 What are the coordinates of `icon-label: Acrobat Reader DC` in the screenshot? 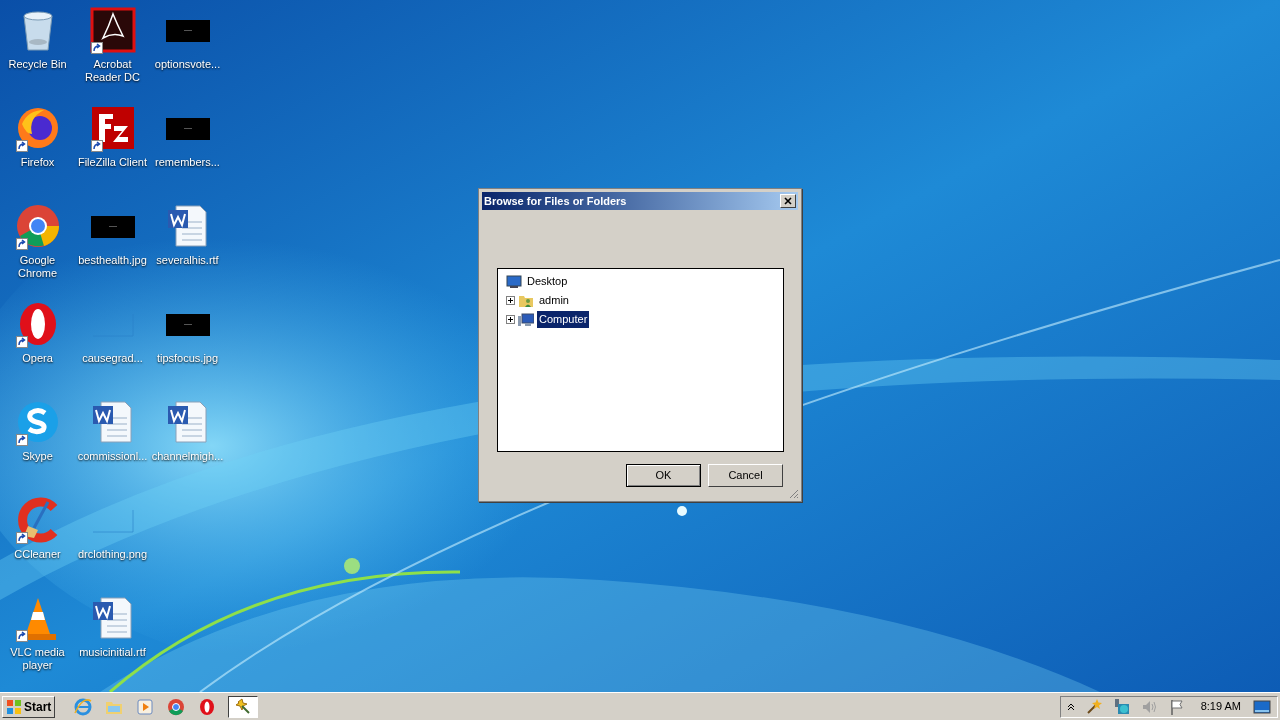 It's located at (112, 71).